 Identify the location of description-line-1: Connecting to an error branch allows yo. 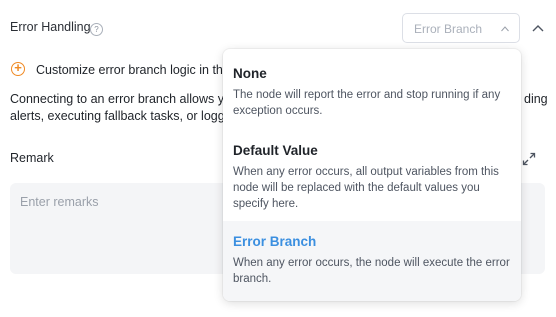
(120, 99).